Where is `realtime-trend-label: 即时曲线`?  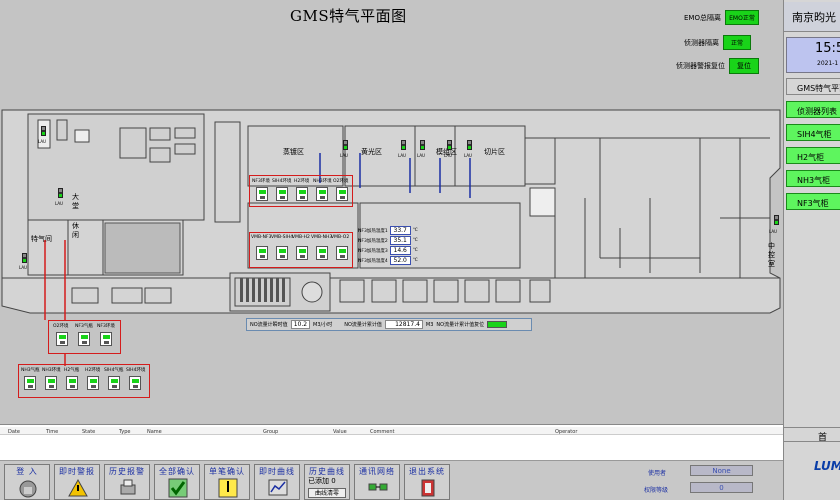
realtime-trend-label: 即时曲线 is located at coordinates (277, 471).